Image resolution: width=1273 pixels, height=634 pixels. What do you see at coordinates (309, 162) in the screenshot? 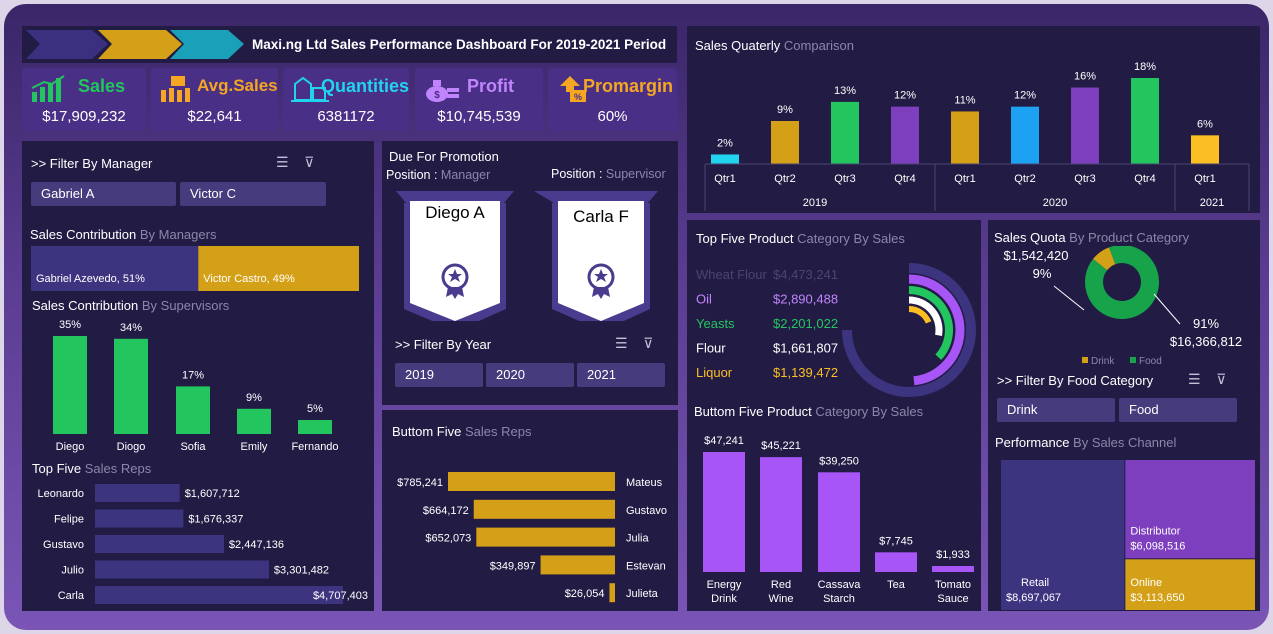
I see `clear-filter-icon: ⊽` at bounding box center [309, 162].